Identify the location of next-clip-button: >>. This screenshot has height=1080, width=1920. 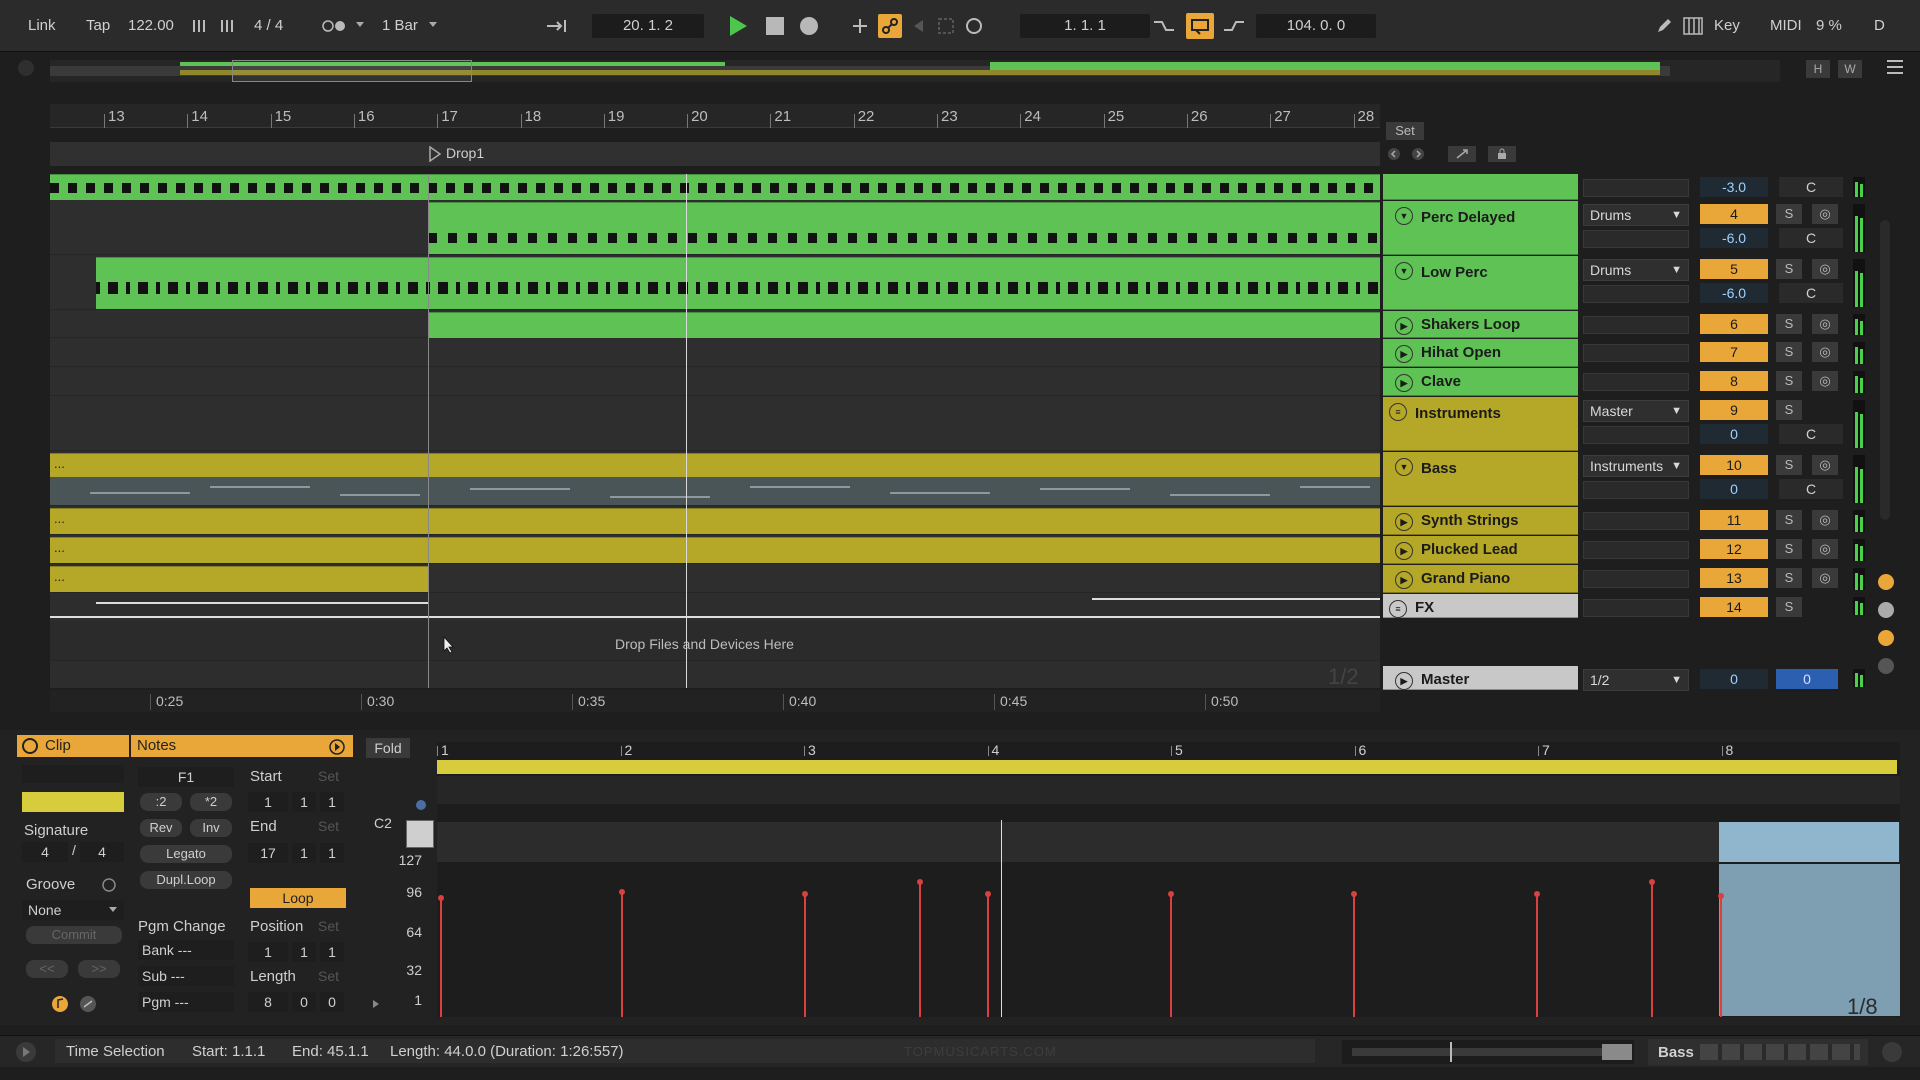
(99, 969).